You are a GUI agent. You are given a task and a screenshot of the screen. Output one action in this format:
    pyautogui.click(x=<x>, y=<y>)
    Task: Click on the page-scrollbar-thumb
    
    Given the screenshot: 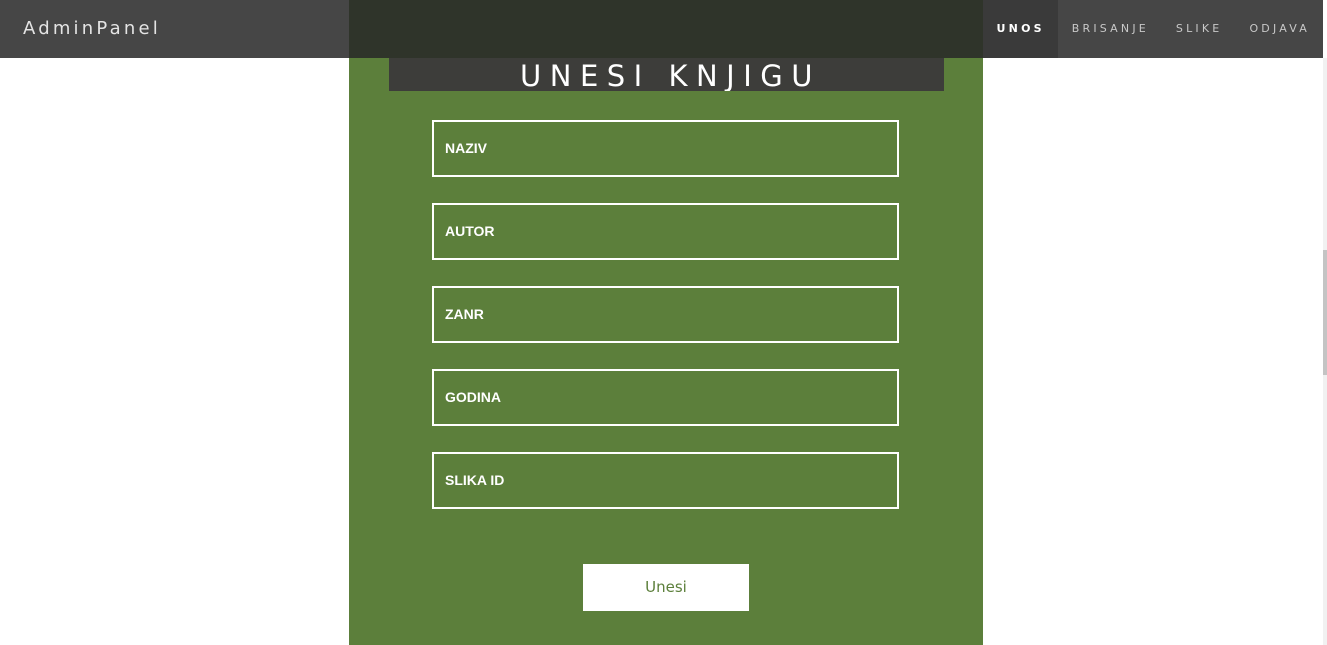 What is the action you would take?
    pyautogui.click(x=1325, y=312)
    